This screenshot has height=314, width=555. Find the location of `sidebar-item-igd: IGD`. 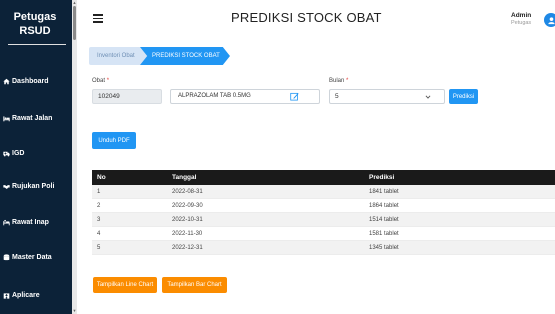

sidebar-item-igd: IGD is located at coordinates (36, 153).